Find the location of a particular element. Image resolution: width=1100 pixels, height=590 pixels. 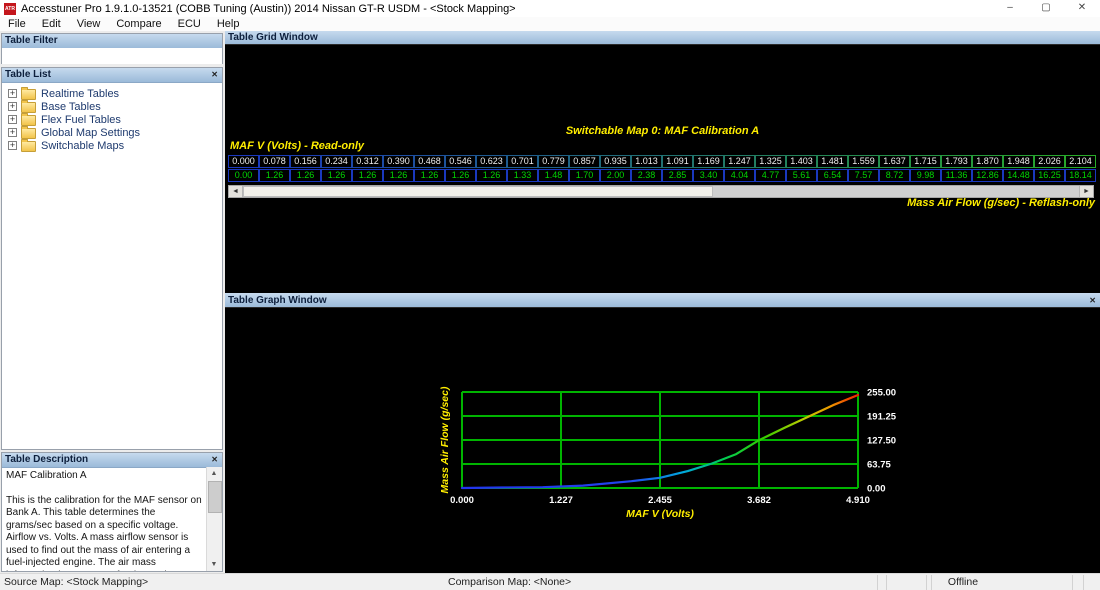

grid-cell-flow: 14.48 is located at coordinates (1018, 175).